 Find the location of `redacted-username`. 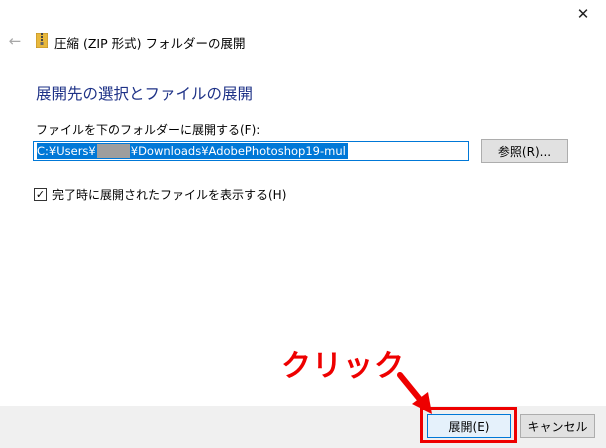

redacted-username is located at coordinates (113, 151).